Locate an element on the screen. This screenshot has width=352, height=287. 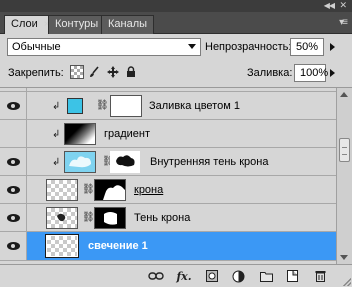
lock-label: Закрепить: is located at coordinates (36, 73).